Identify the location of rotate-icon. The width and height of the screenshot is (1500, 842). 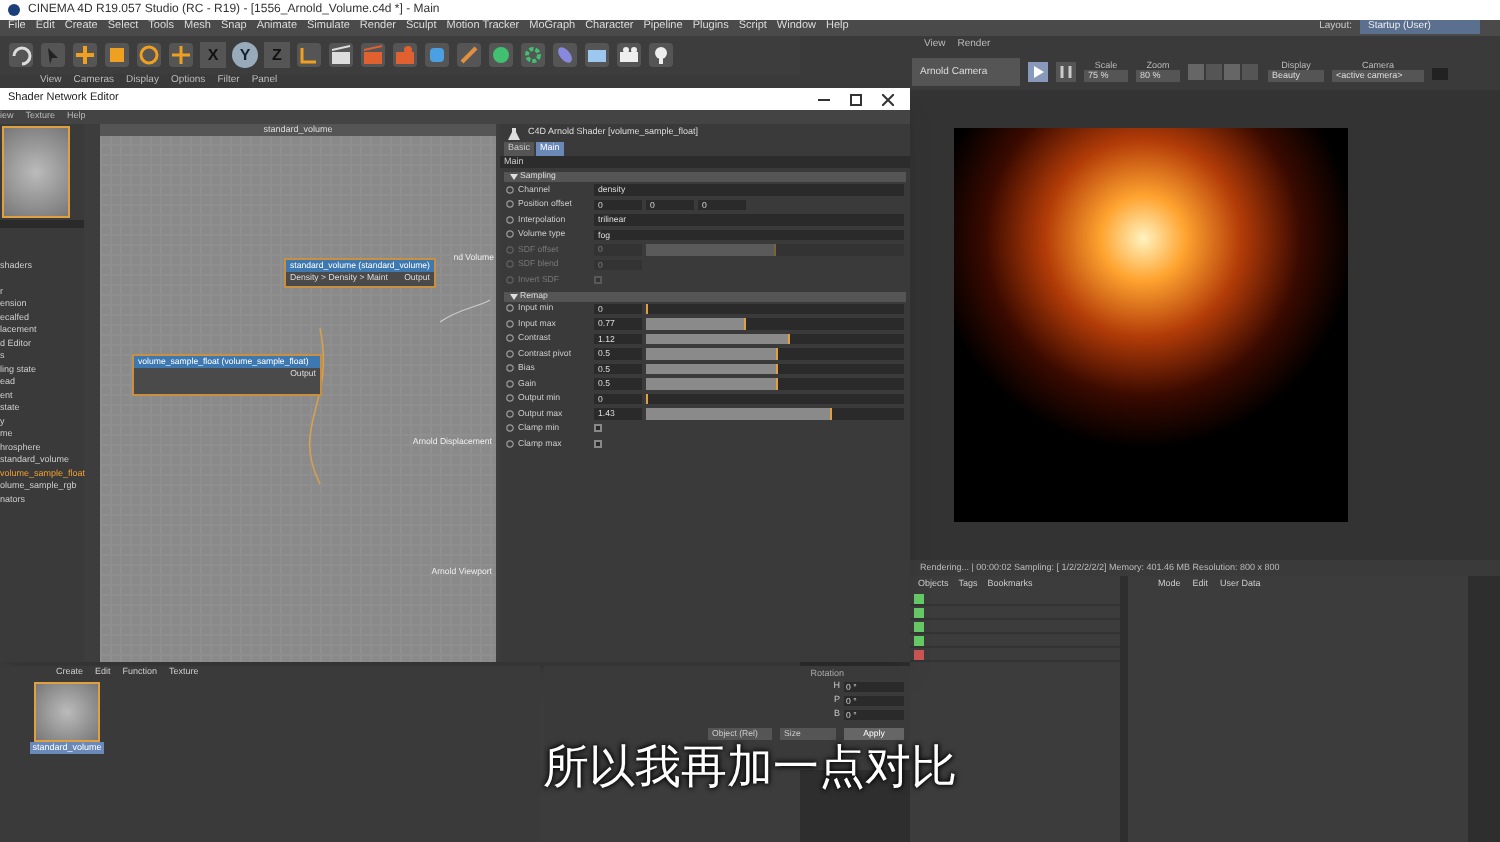
(149, 55).